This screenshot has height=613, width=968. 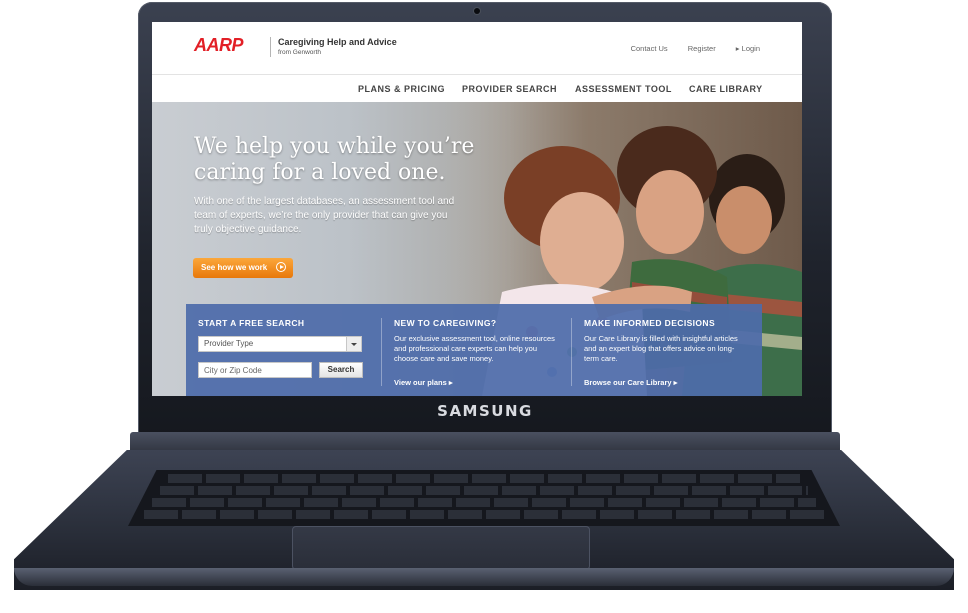 I want to click on contact-us-link: Contact Us, so click(x=649, y=48).